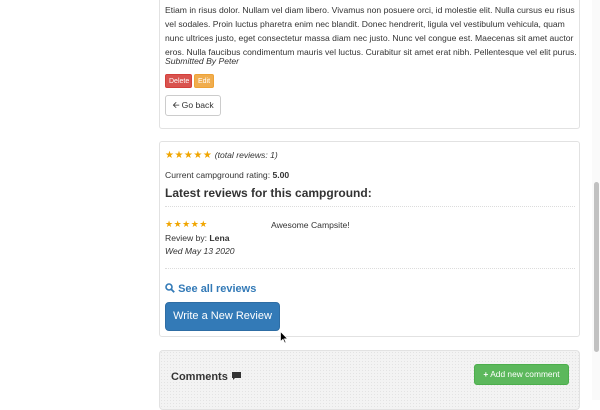 The width and height of the screenshot is (600, 410). I want to click on add-new-comment-label: Add new comment, so click(525, 374).